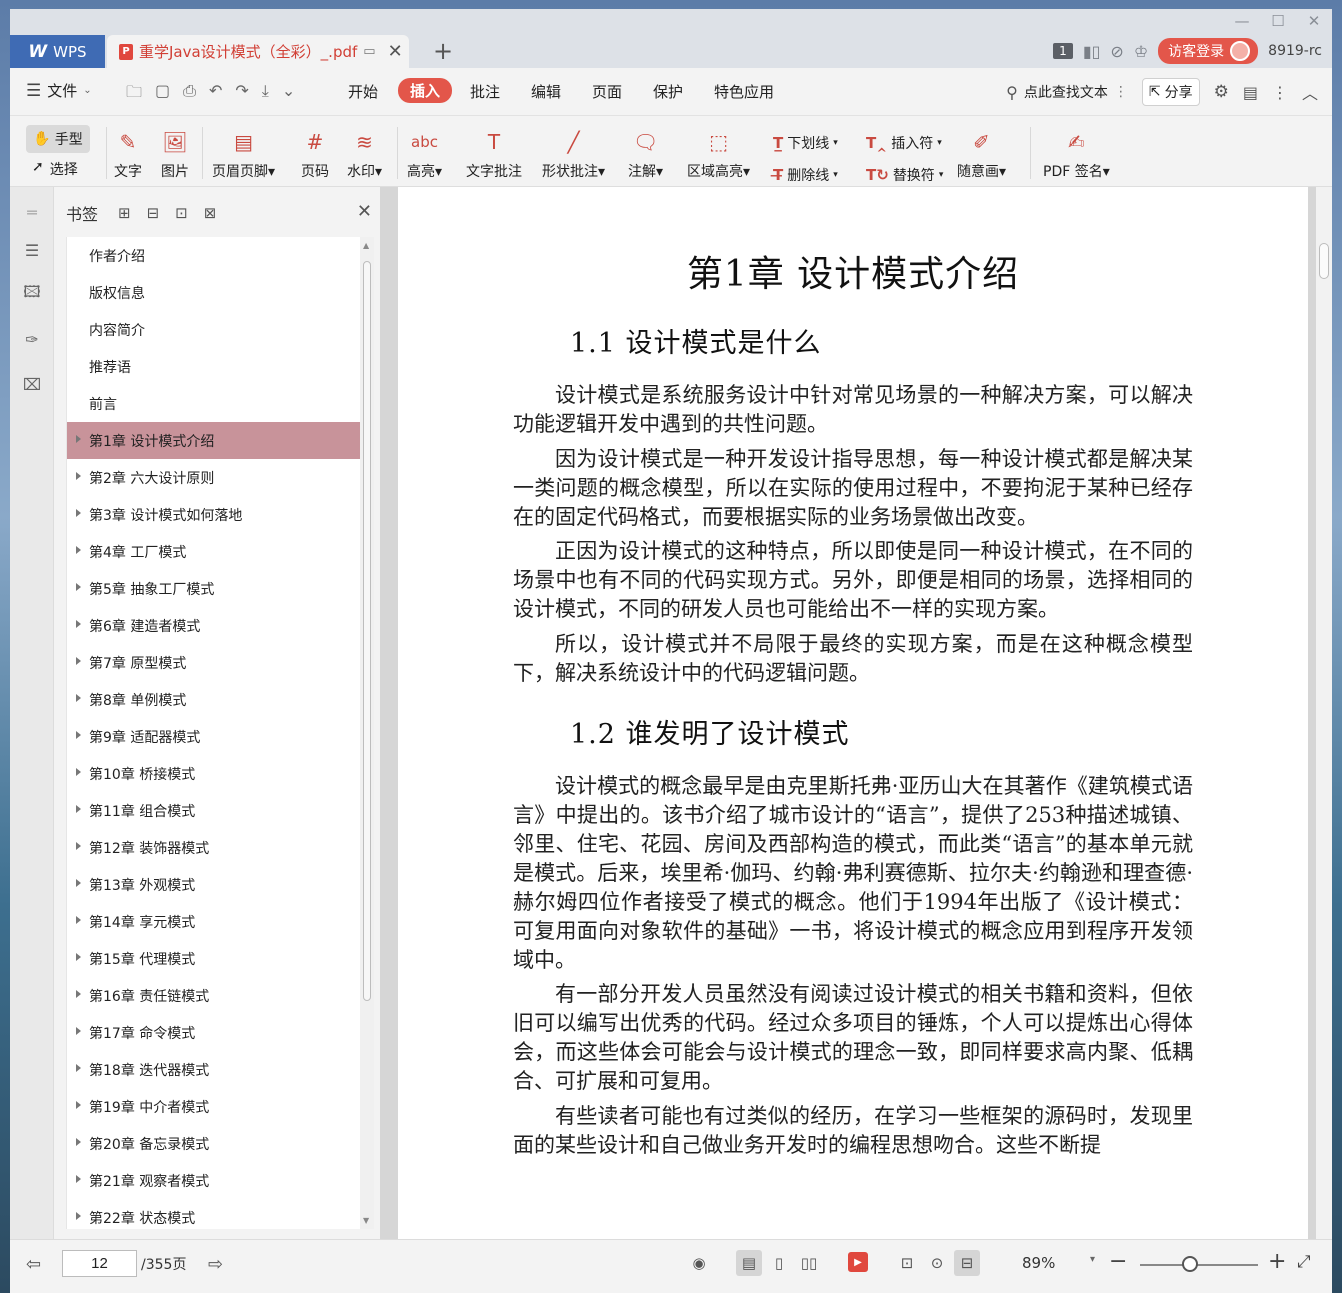 The width and height of the screenshot is (1342, 1293). What do you see at coordinates (213, 1032) in the screenshot?
I see `bookmark-item: 第17章 命令模式` at bounding box center [213, 1032].